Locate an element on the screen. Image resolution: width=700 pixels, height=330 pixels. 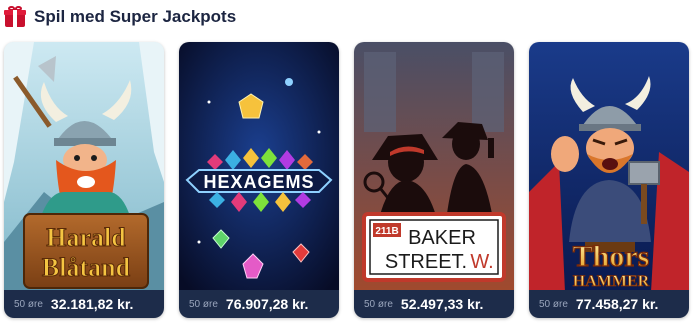
game-logo-line2: HAMMER is located at coordinates (611, 281).